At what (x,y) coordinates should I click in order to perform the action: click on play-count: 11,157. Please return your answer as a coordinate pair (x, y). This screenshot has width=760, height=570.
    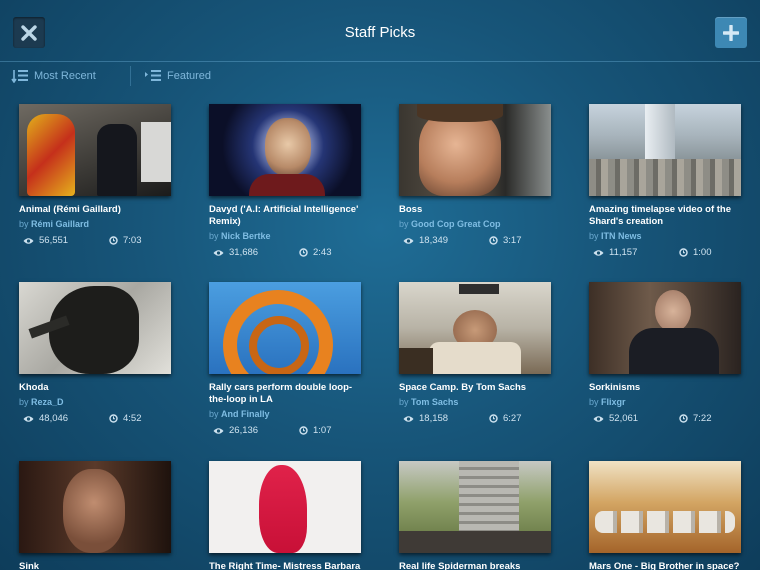
    Looking at the image, I should click on (615, 252).